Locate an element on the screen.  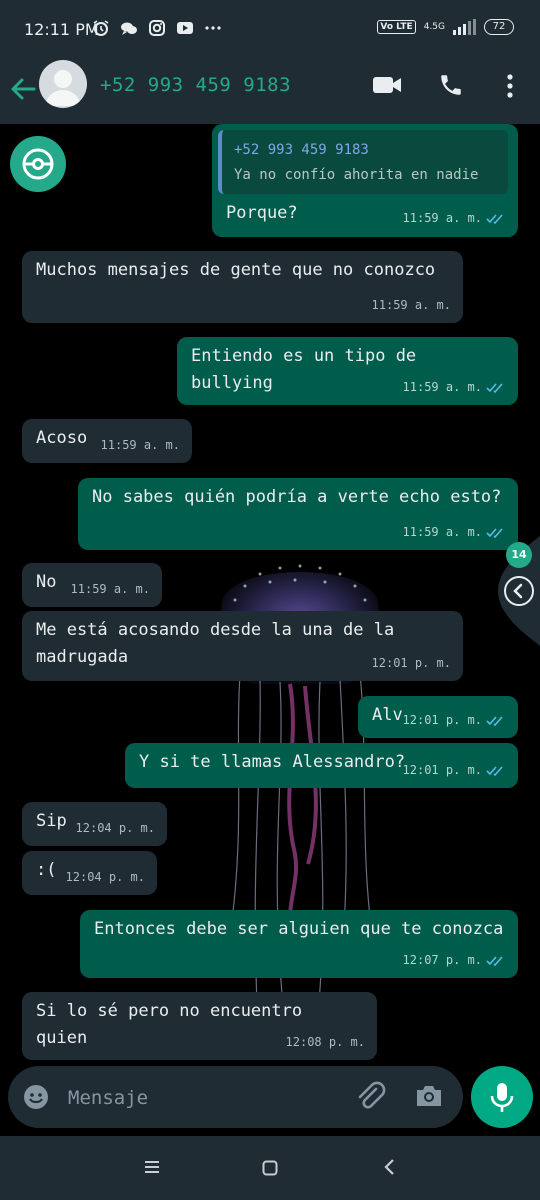
voice-record-button is located at coordinates (502, 1097).